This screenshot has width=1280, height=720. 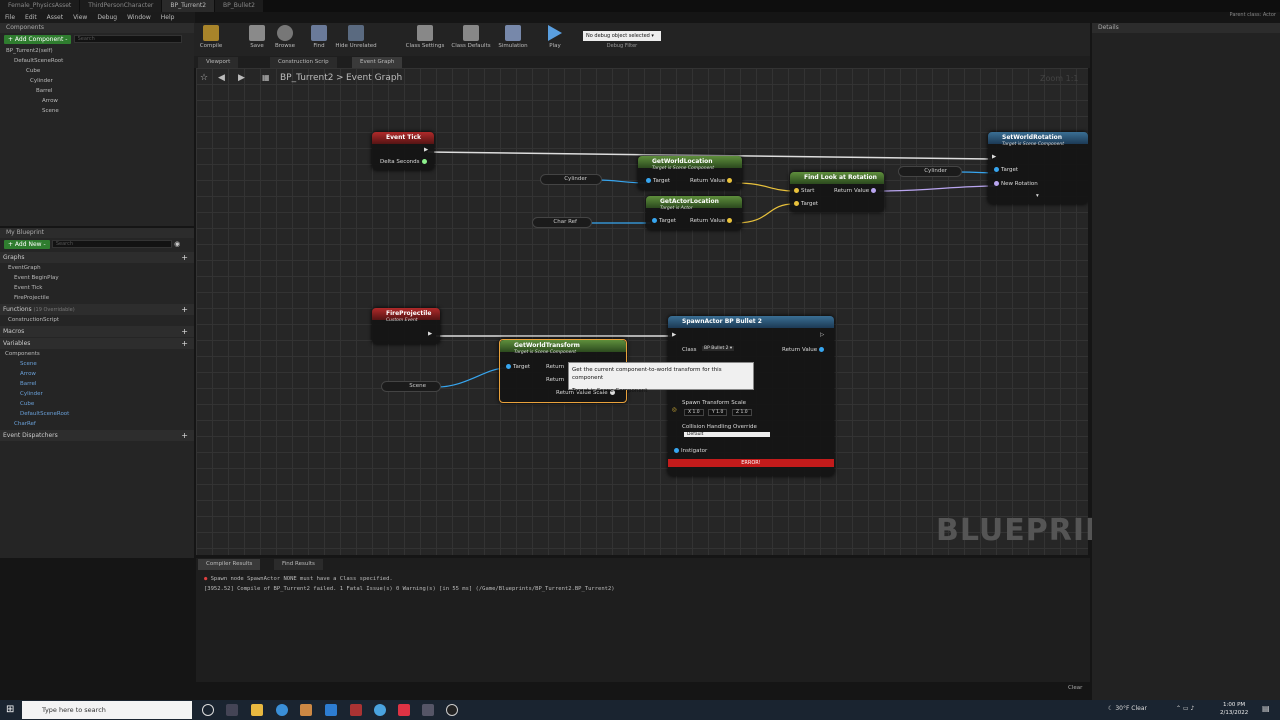 What do you see at coordinates (168, 17) in the screenshot?
I see `menu-help: Help` at bounding box center [168, 17].